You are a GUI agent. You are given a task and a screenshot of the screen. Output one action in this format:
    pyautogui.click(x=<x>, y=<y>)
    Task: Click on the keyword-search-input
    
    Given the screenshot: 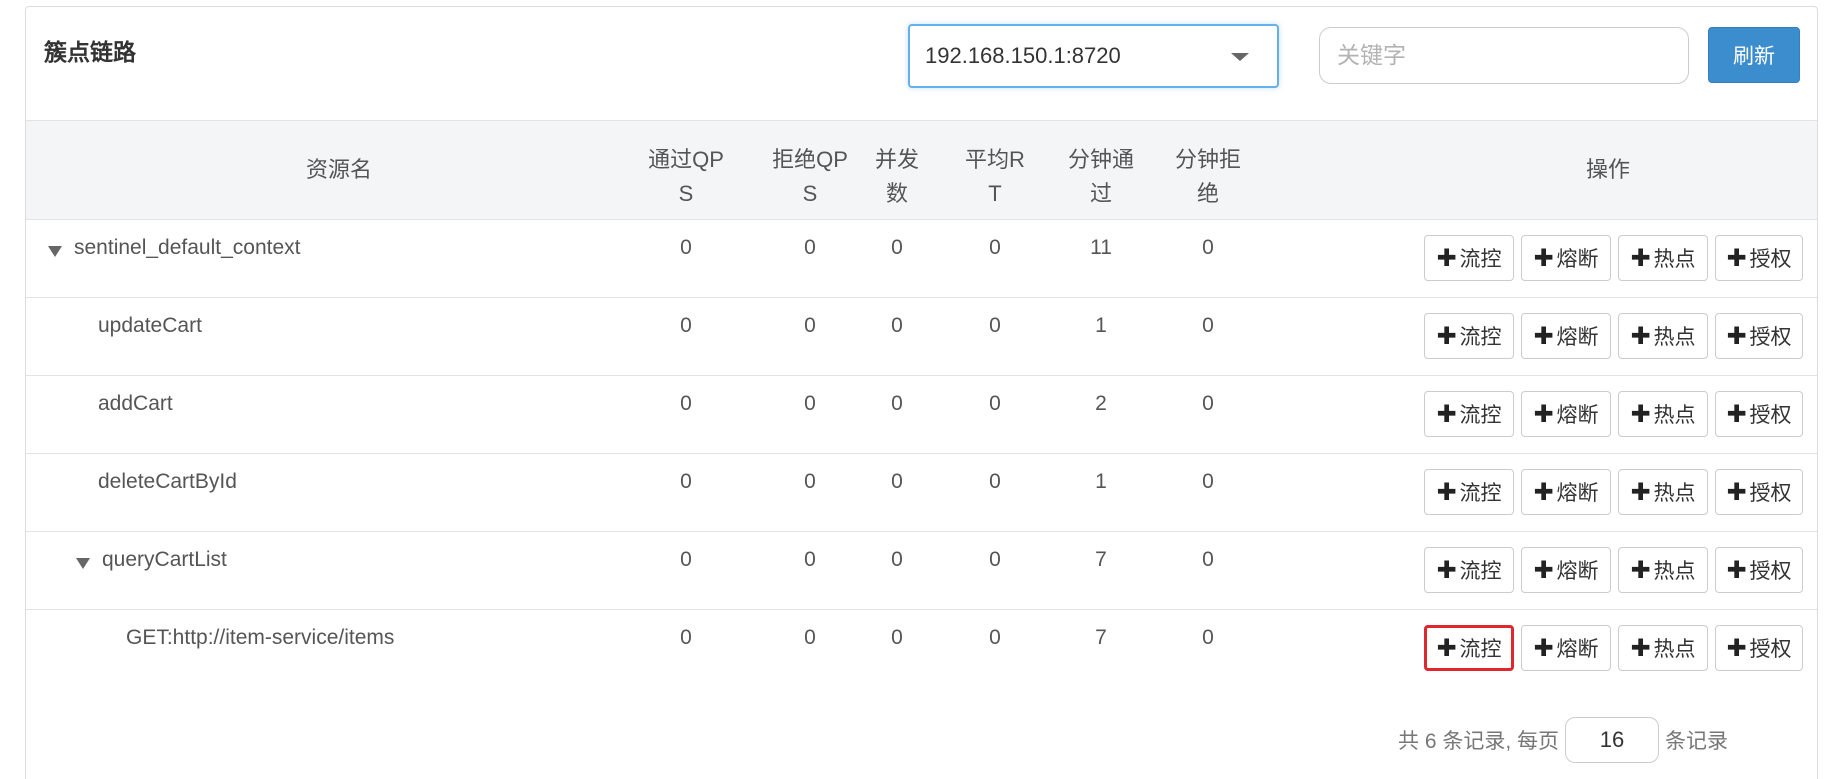 What is the action you would take?
    pyautogui.click(x=1504, y=55)
    